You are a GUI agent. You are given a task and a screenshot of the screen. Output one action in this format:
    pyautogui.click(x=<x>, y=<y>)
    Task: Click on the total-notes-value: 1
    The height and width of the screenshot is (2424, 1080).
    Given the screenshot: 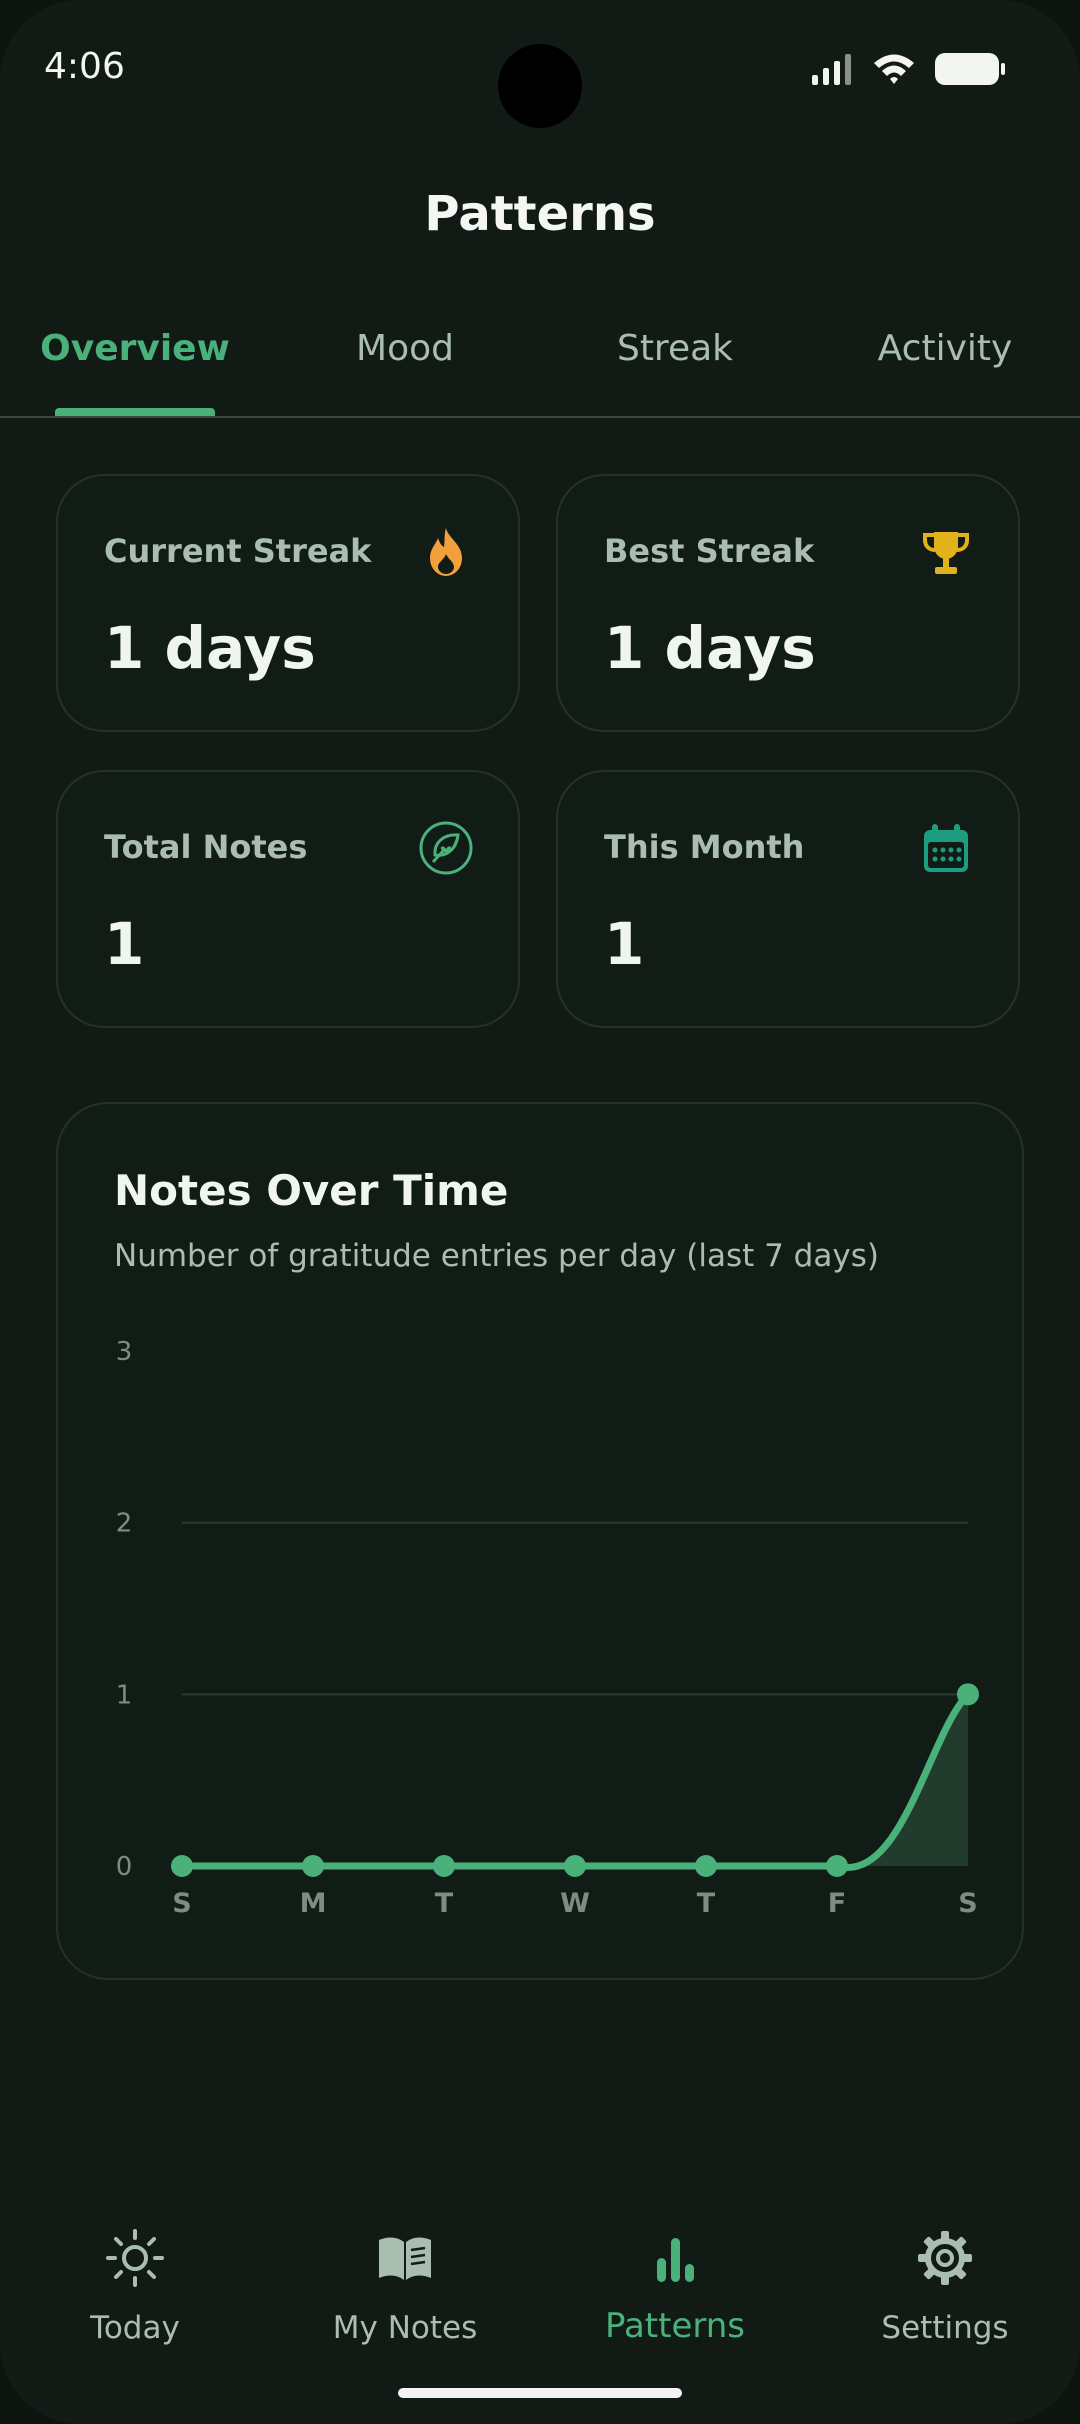 What is the action you would take?
    pyautogui.click(x=124, y=944)
    